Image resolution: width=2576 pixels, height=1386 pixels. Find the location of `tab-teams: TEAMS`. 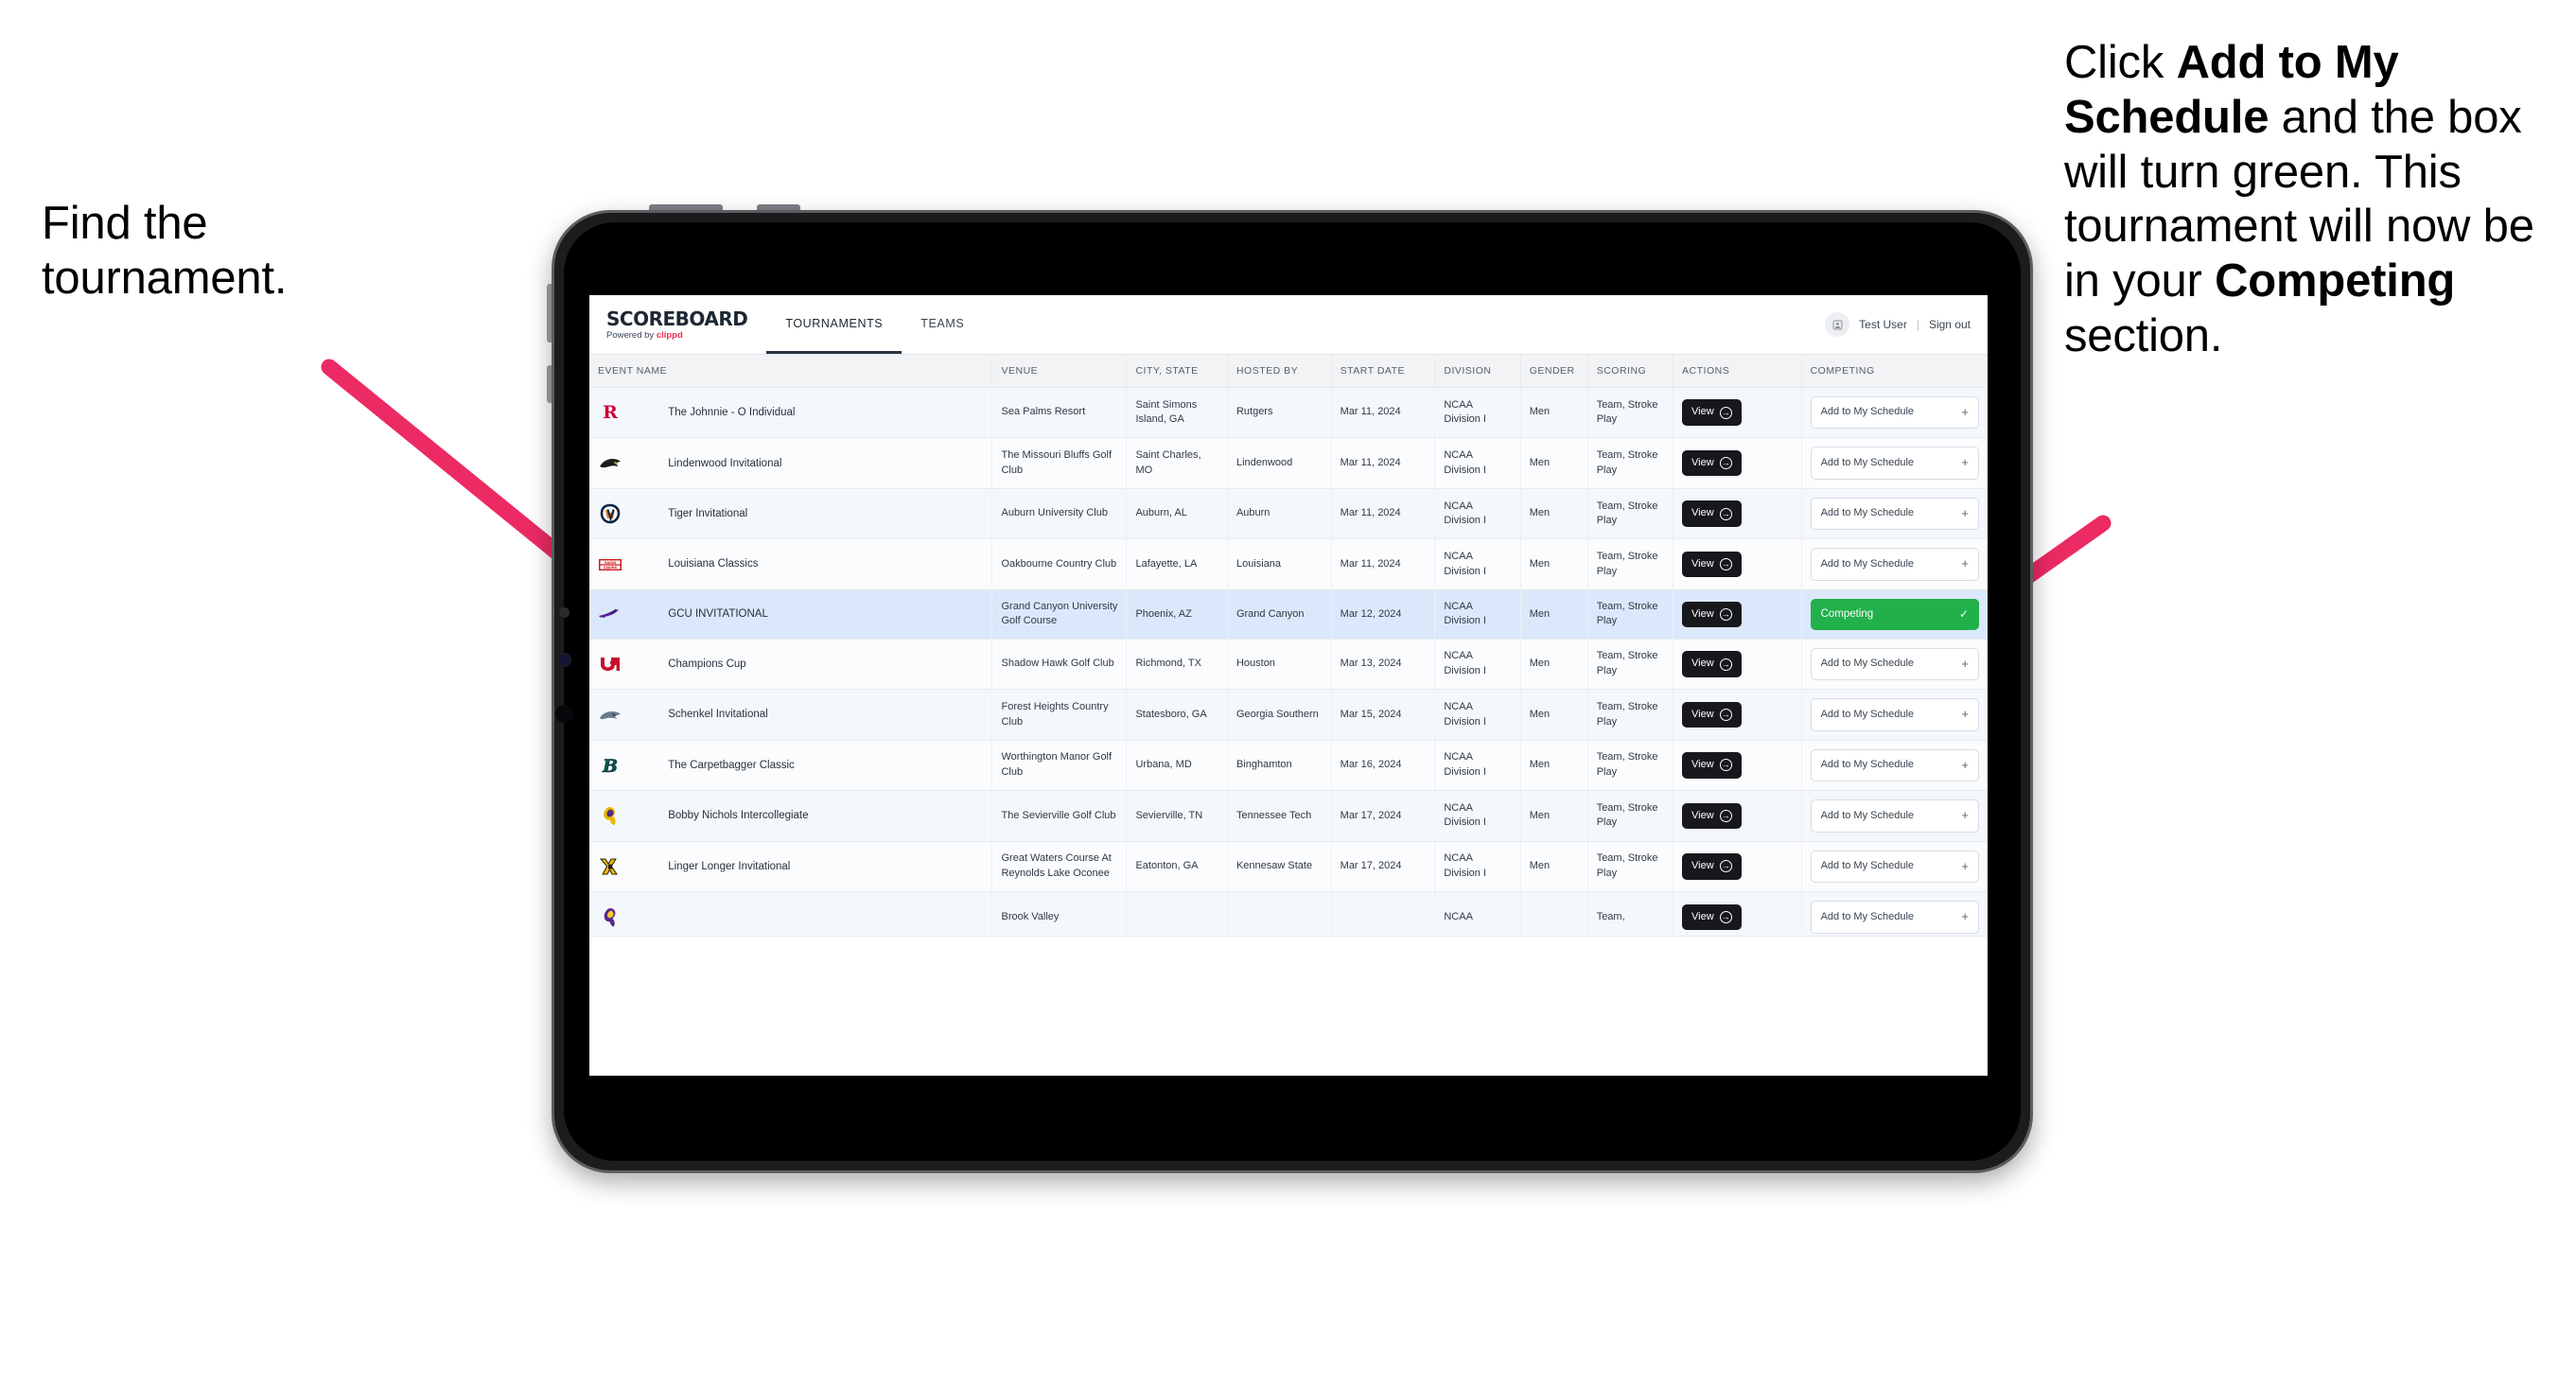

tab-teams: TEAMS is located at coordinates (943, 324).